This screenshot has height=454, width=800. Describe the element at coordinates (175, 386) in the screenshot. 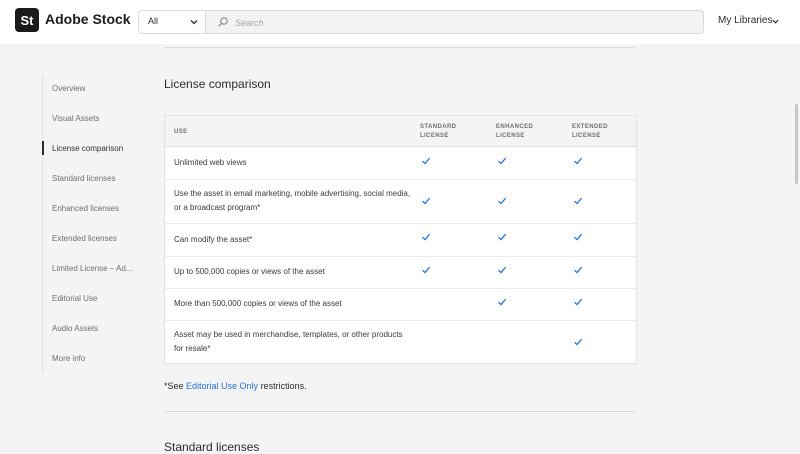

I see `footnote-prefix: *See` at that location.